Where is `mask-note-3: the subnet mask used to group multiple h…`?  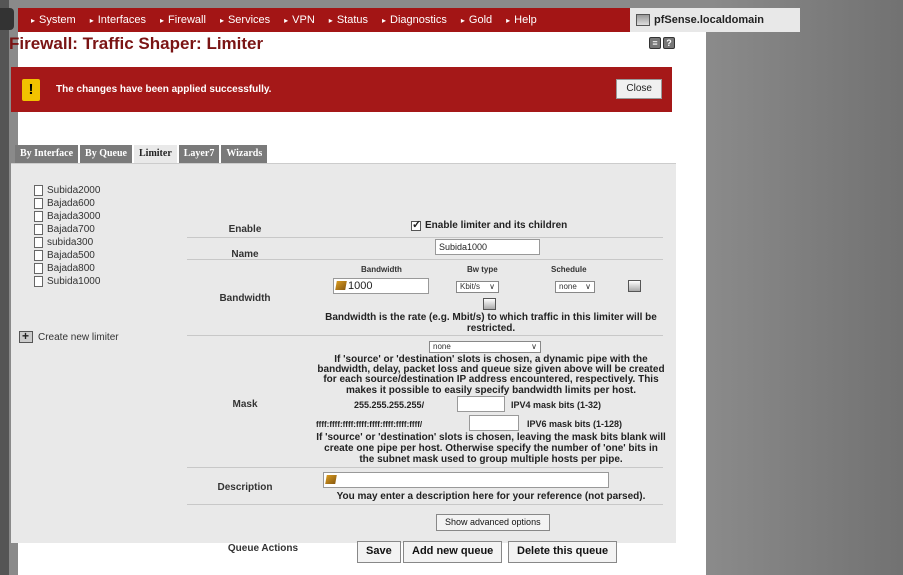 mask-note-3: the subnet mask used to group multiple h… is located at coordinates (491, 459).